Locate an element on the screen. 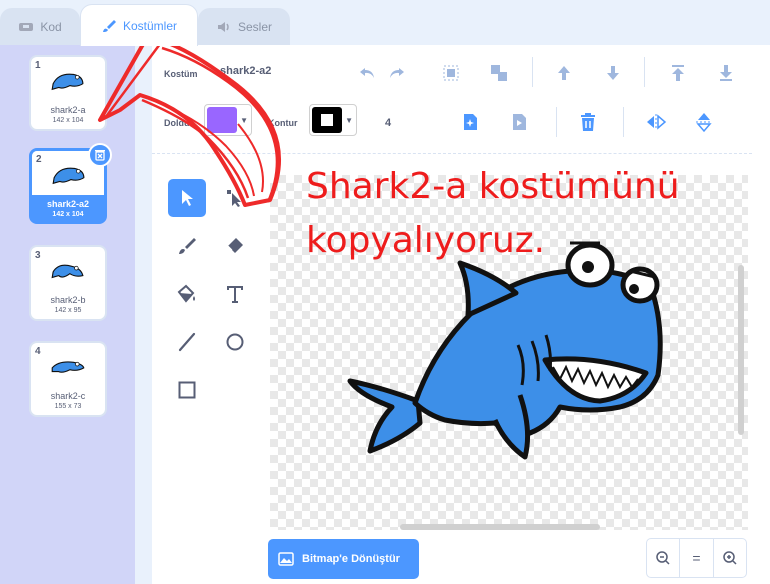 Image resolution: width=770 pixels, height=584 pixels. undo-button is located at coordinates (367, 73).